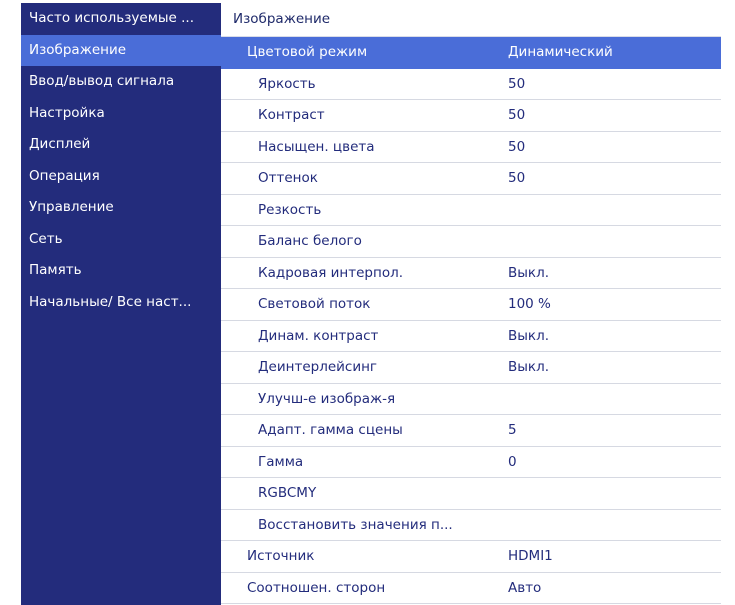 This screenshot has width=735, height=605. Describe the element at coordinates (560, 52) in the screenshot. I see `setting-value: Динамический` at that location.